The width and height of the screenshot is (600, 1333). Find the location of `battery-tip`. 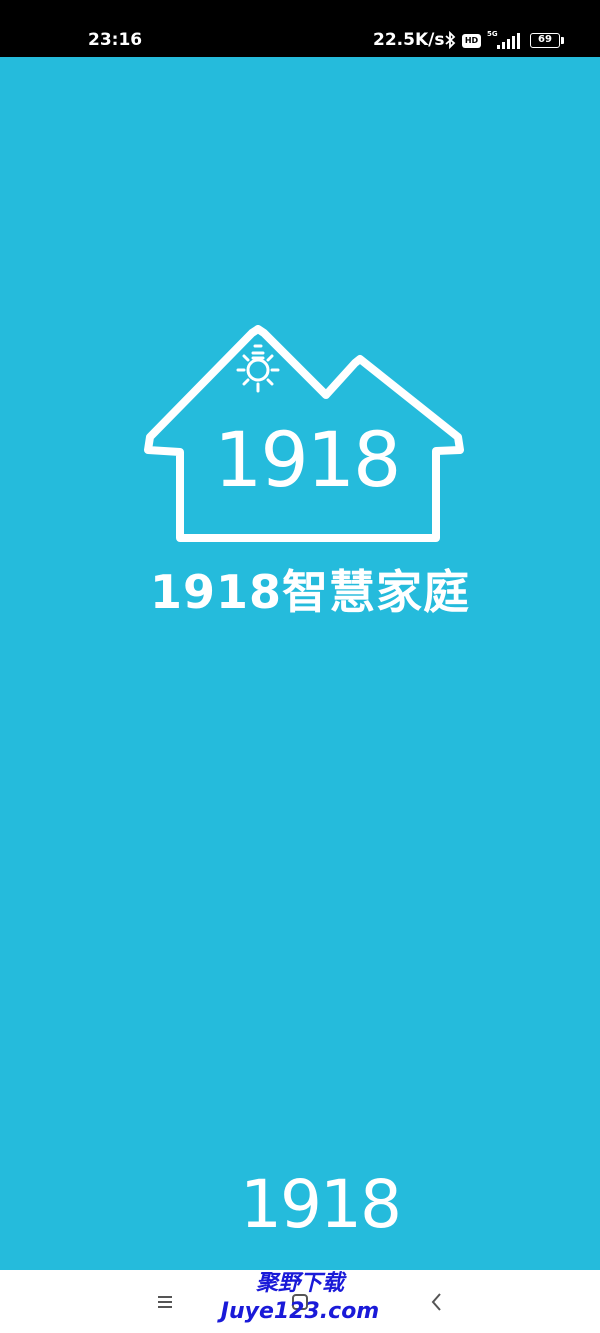

battery-tip is located at coordinates (562, 40).